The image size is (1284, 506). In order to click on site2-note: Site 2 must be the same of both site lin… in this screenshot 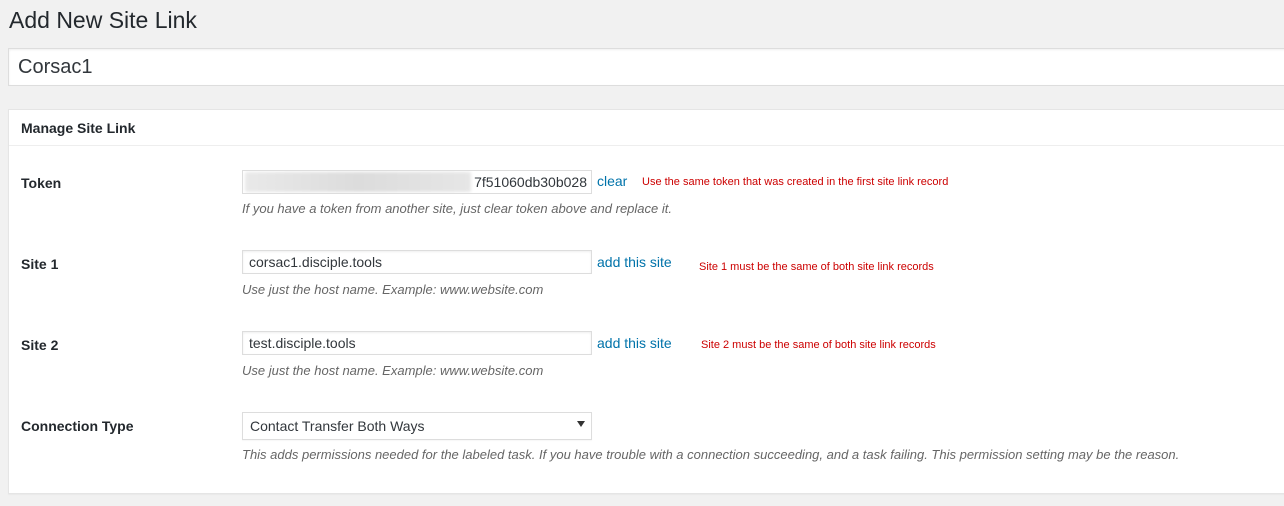, I will do `click(818, 345)`.